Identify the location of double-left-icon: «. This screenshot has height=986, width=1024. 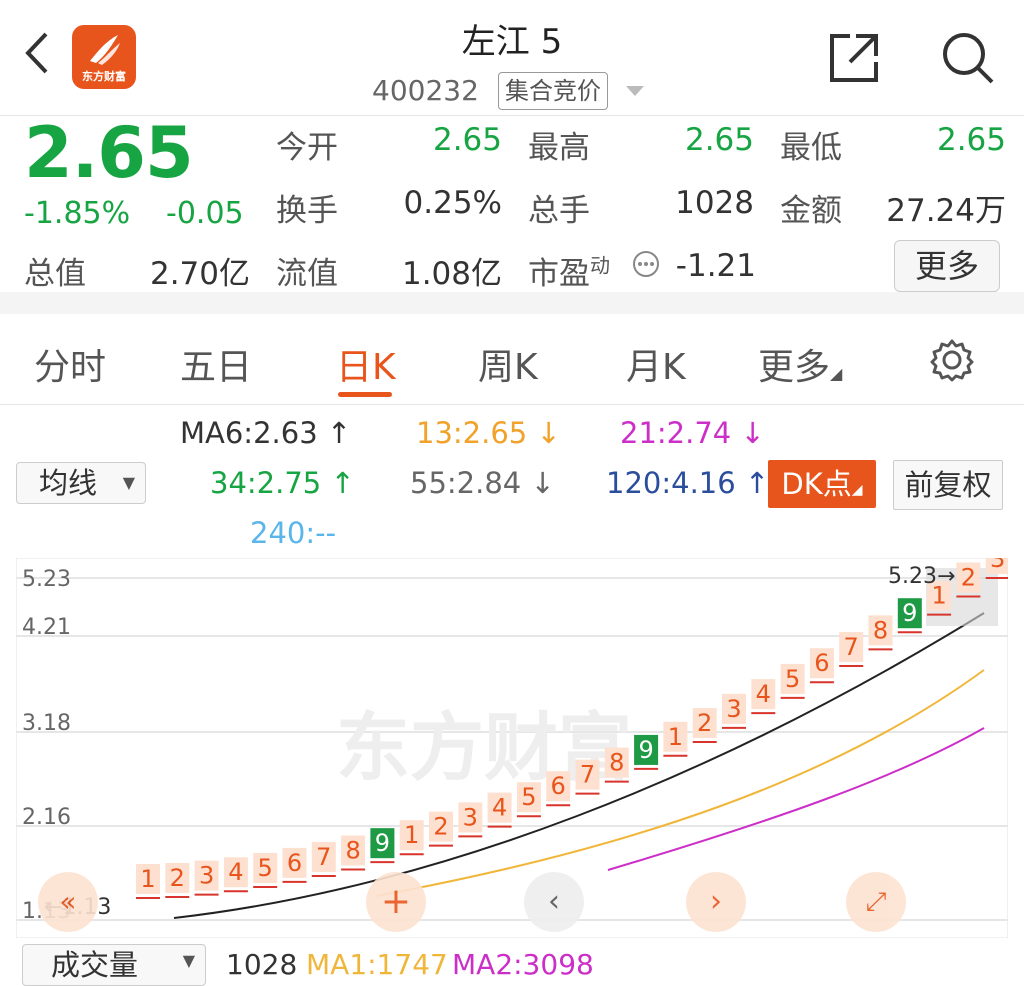
(68, 901).